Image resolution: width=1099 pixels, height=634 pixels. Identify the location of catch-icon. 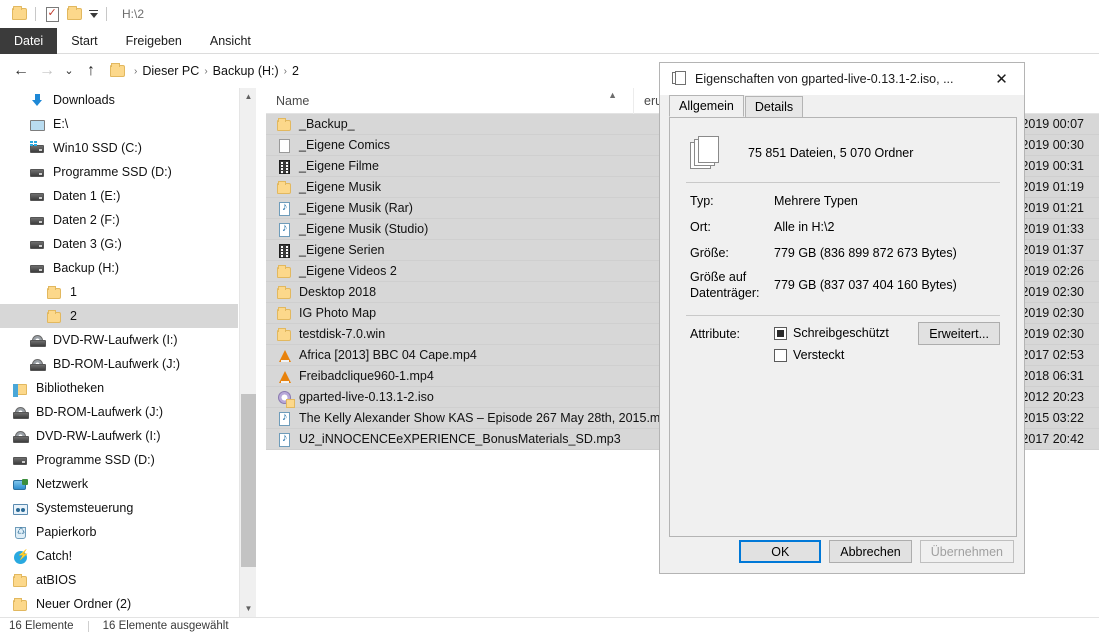
(20, 556).